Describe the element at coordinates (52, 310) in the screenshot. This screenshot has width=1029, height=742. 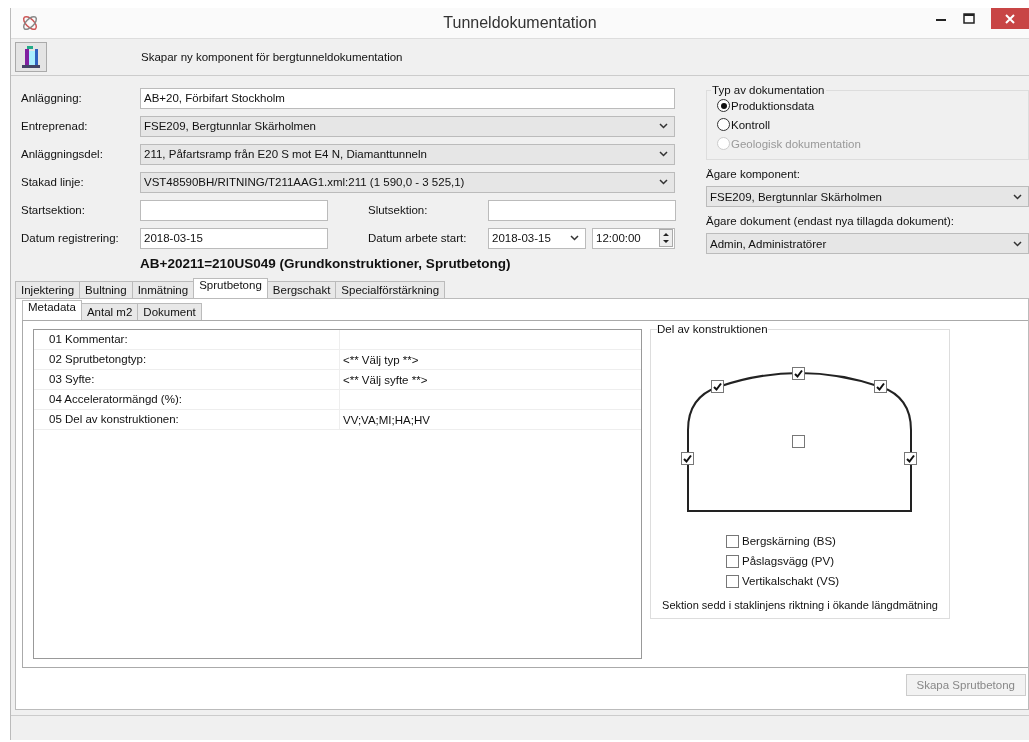
I see `tab: Metadata` at that location.